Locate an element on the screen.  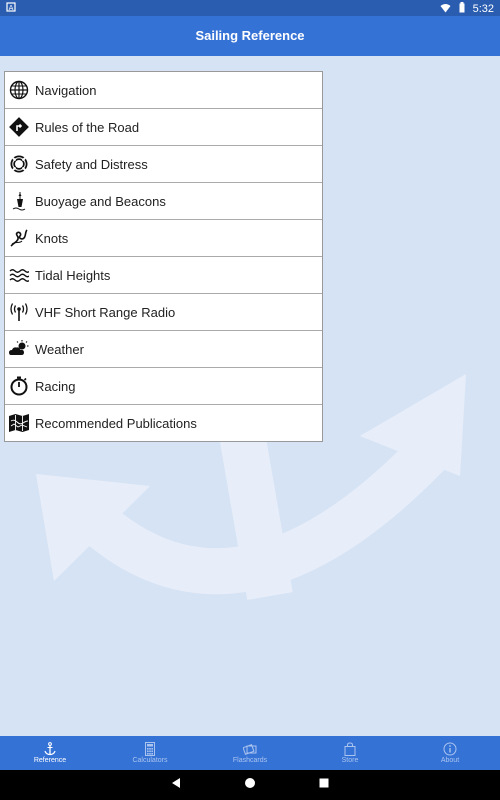
radio-antenna-icon is located at coordinates (19, 312).